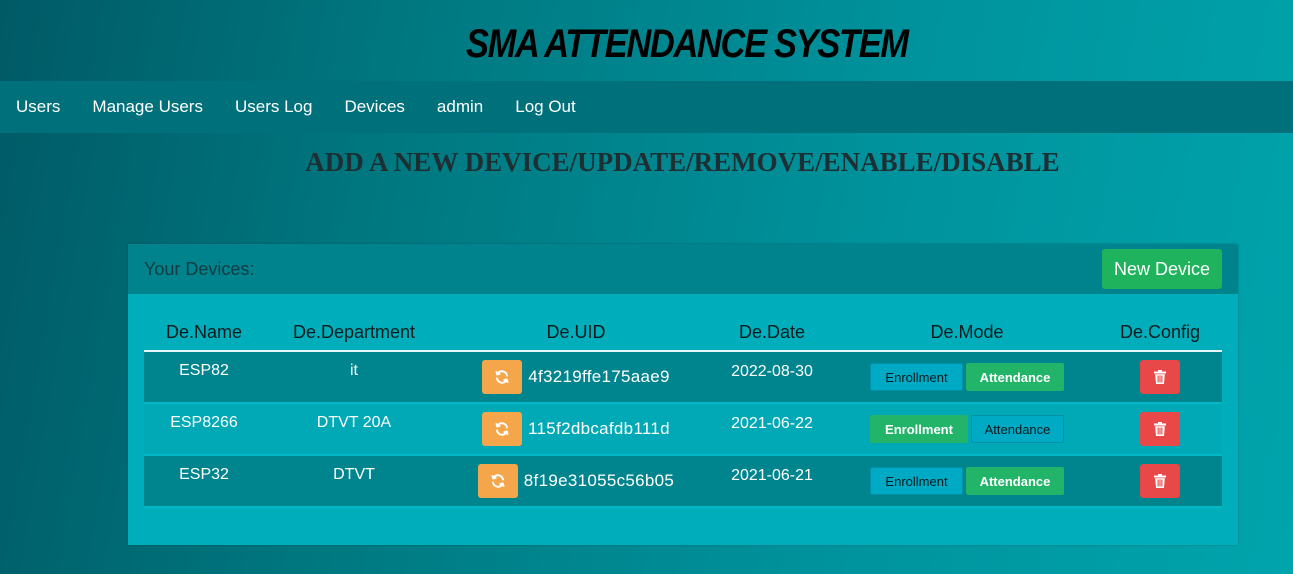 This screenshot has width=1293, height=574. What do you see at coordinates (683, 269) in the screenshot?
I see `panel-header: Your Devices: New Device` at bounding box center [683, 269].